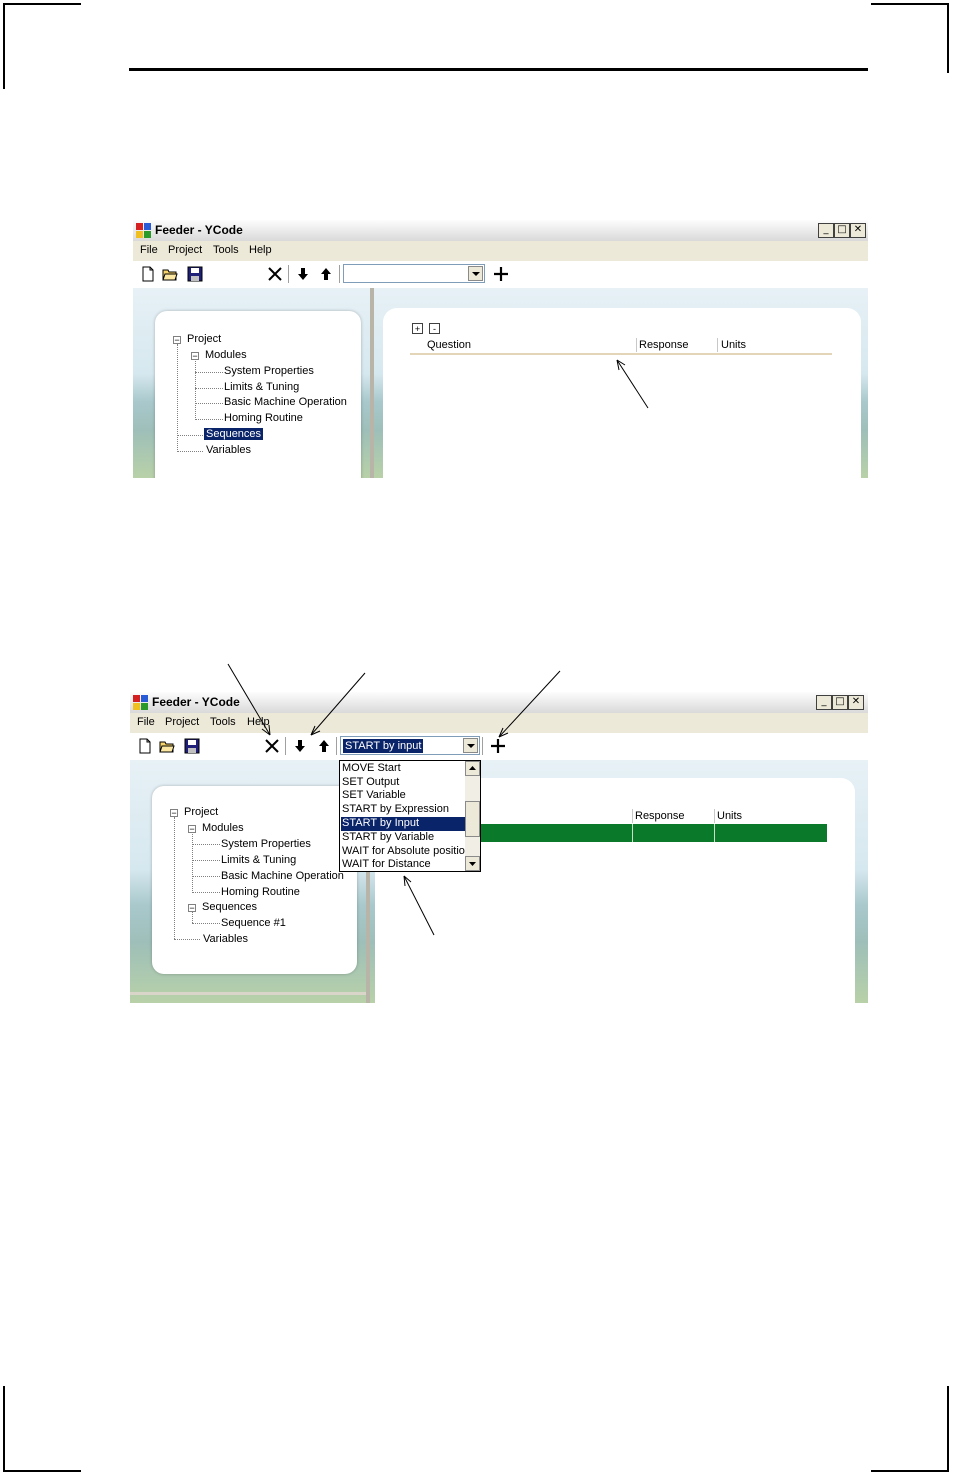 The height and width of the screenshot is (1475, 954). I want to click on toolbar, so click(500, 275).